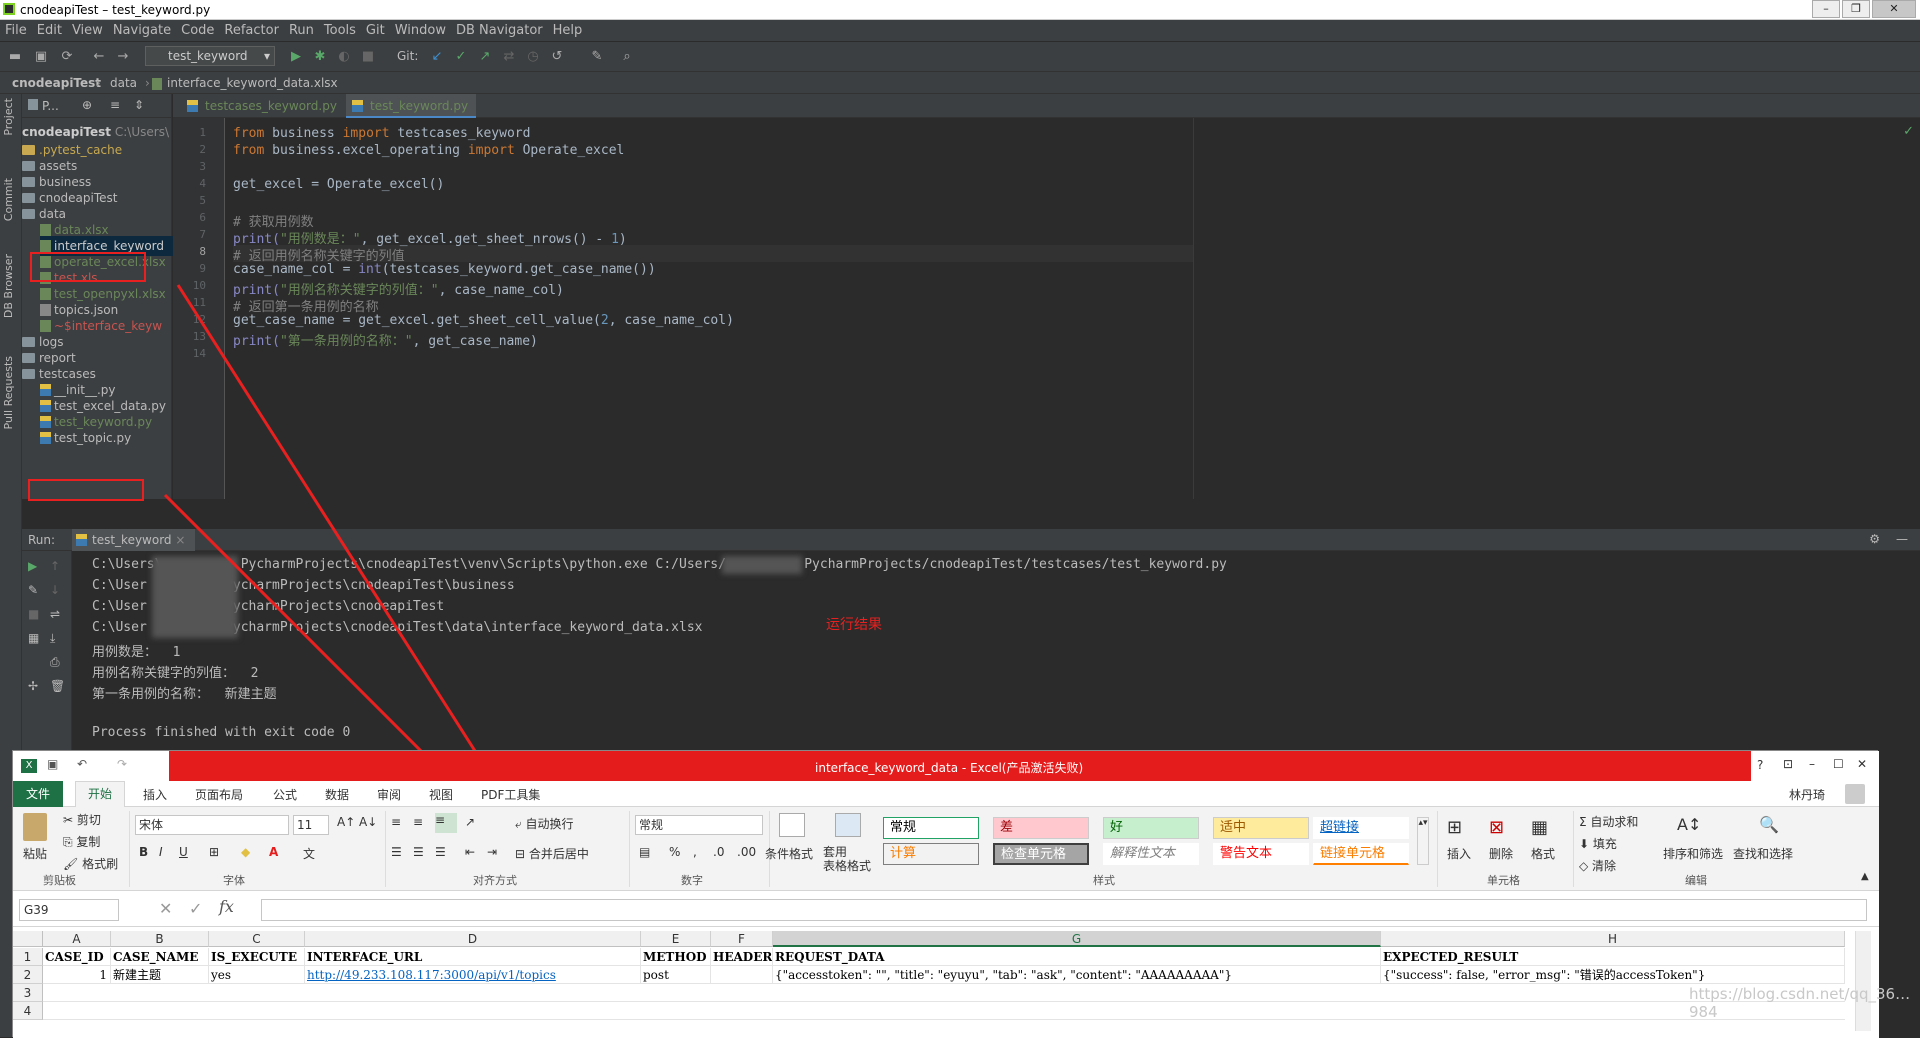  Describe the element at coordinates (1454, 827) in the screenshot. I see `insert-cells-icon: ⊞` at that location.